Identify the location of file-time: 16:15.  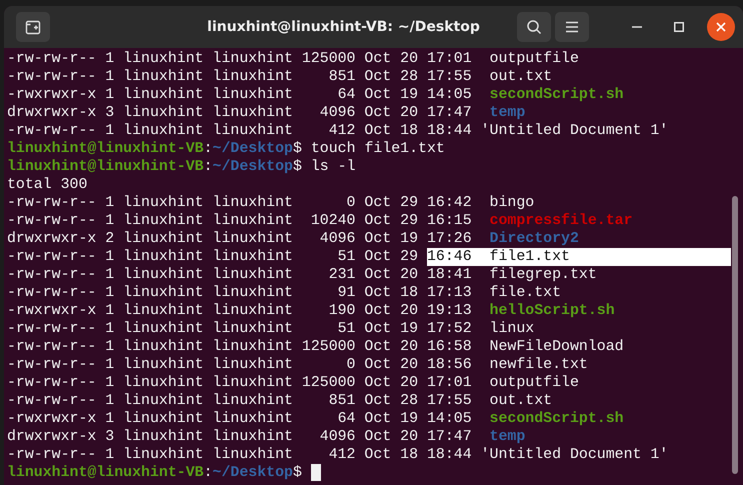
(449, 221).